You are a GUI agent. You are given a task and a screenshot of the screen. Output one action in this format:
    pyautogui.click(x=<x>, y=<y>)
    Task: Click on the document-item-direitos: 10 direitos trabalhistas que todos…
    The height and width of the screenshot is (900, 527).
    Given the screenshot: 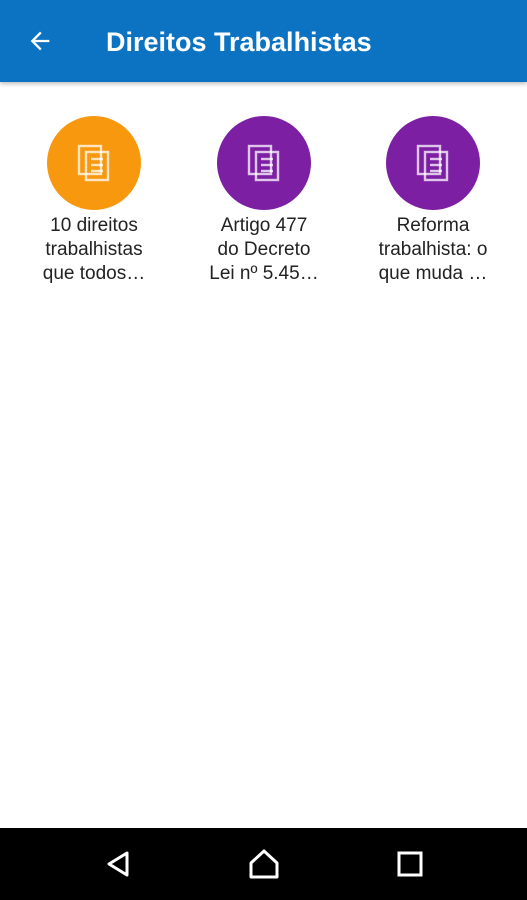 What is the action you would take?
    pyautogui.click(x=94, y=201)
    